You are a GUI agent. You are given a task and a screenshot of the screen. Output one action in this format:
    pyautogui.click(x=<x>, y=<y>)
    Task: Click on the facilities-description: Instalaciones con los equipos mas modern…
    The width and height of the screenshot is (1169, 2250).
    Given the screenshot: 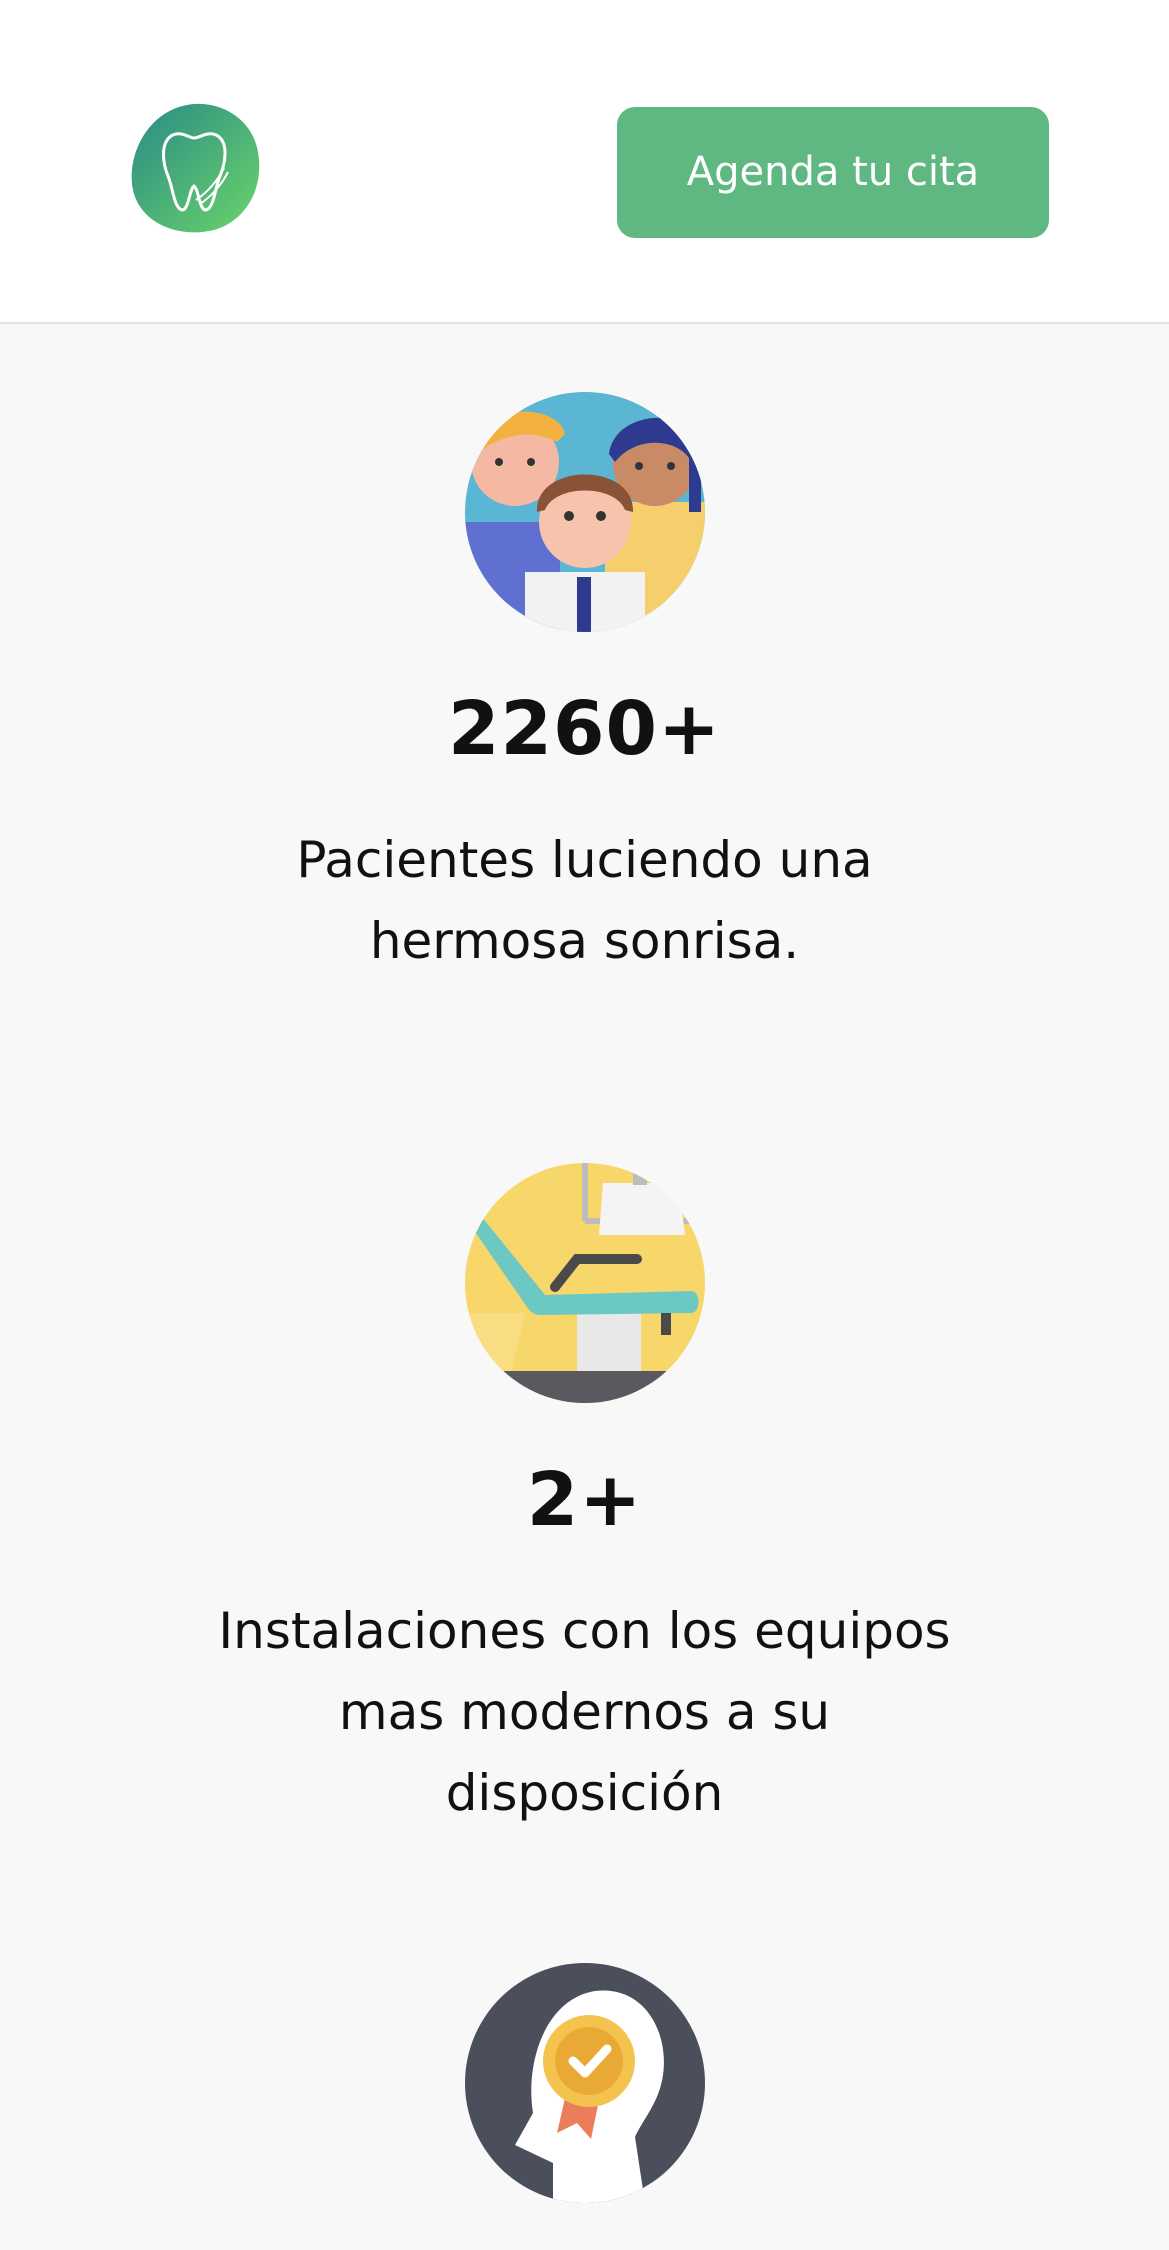 What is the action you would take?
    pyautogui.click(x=584, y=1712)
    